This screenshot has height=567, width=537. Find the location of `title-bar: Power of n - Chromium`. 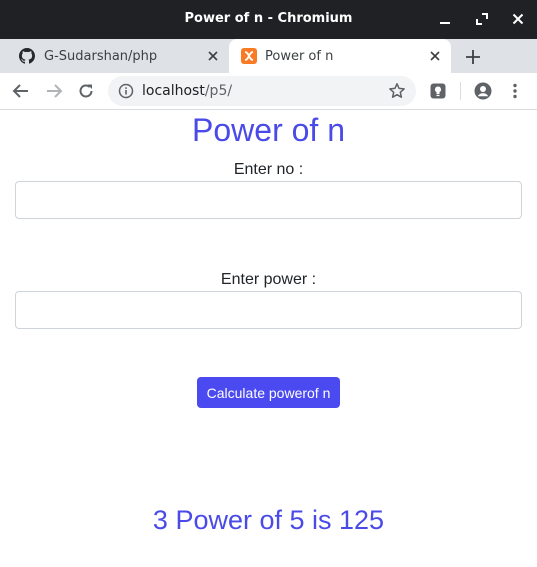

title-bar: Power of n - Chromium is located at coordinates (268, 19).